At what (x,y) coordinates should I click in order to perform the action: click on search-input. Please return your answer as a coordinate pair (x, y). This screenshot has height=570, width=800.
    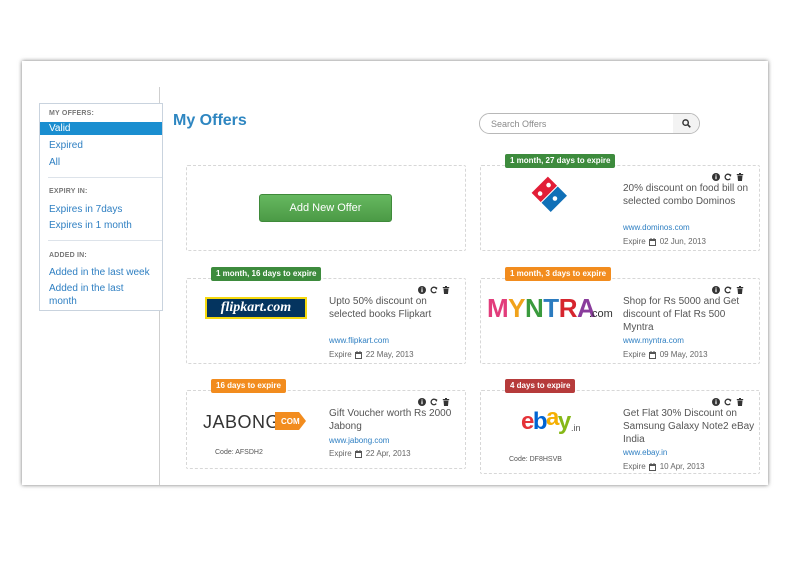
    Looking at the image, I should click on (577, 123).